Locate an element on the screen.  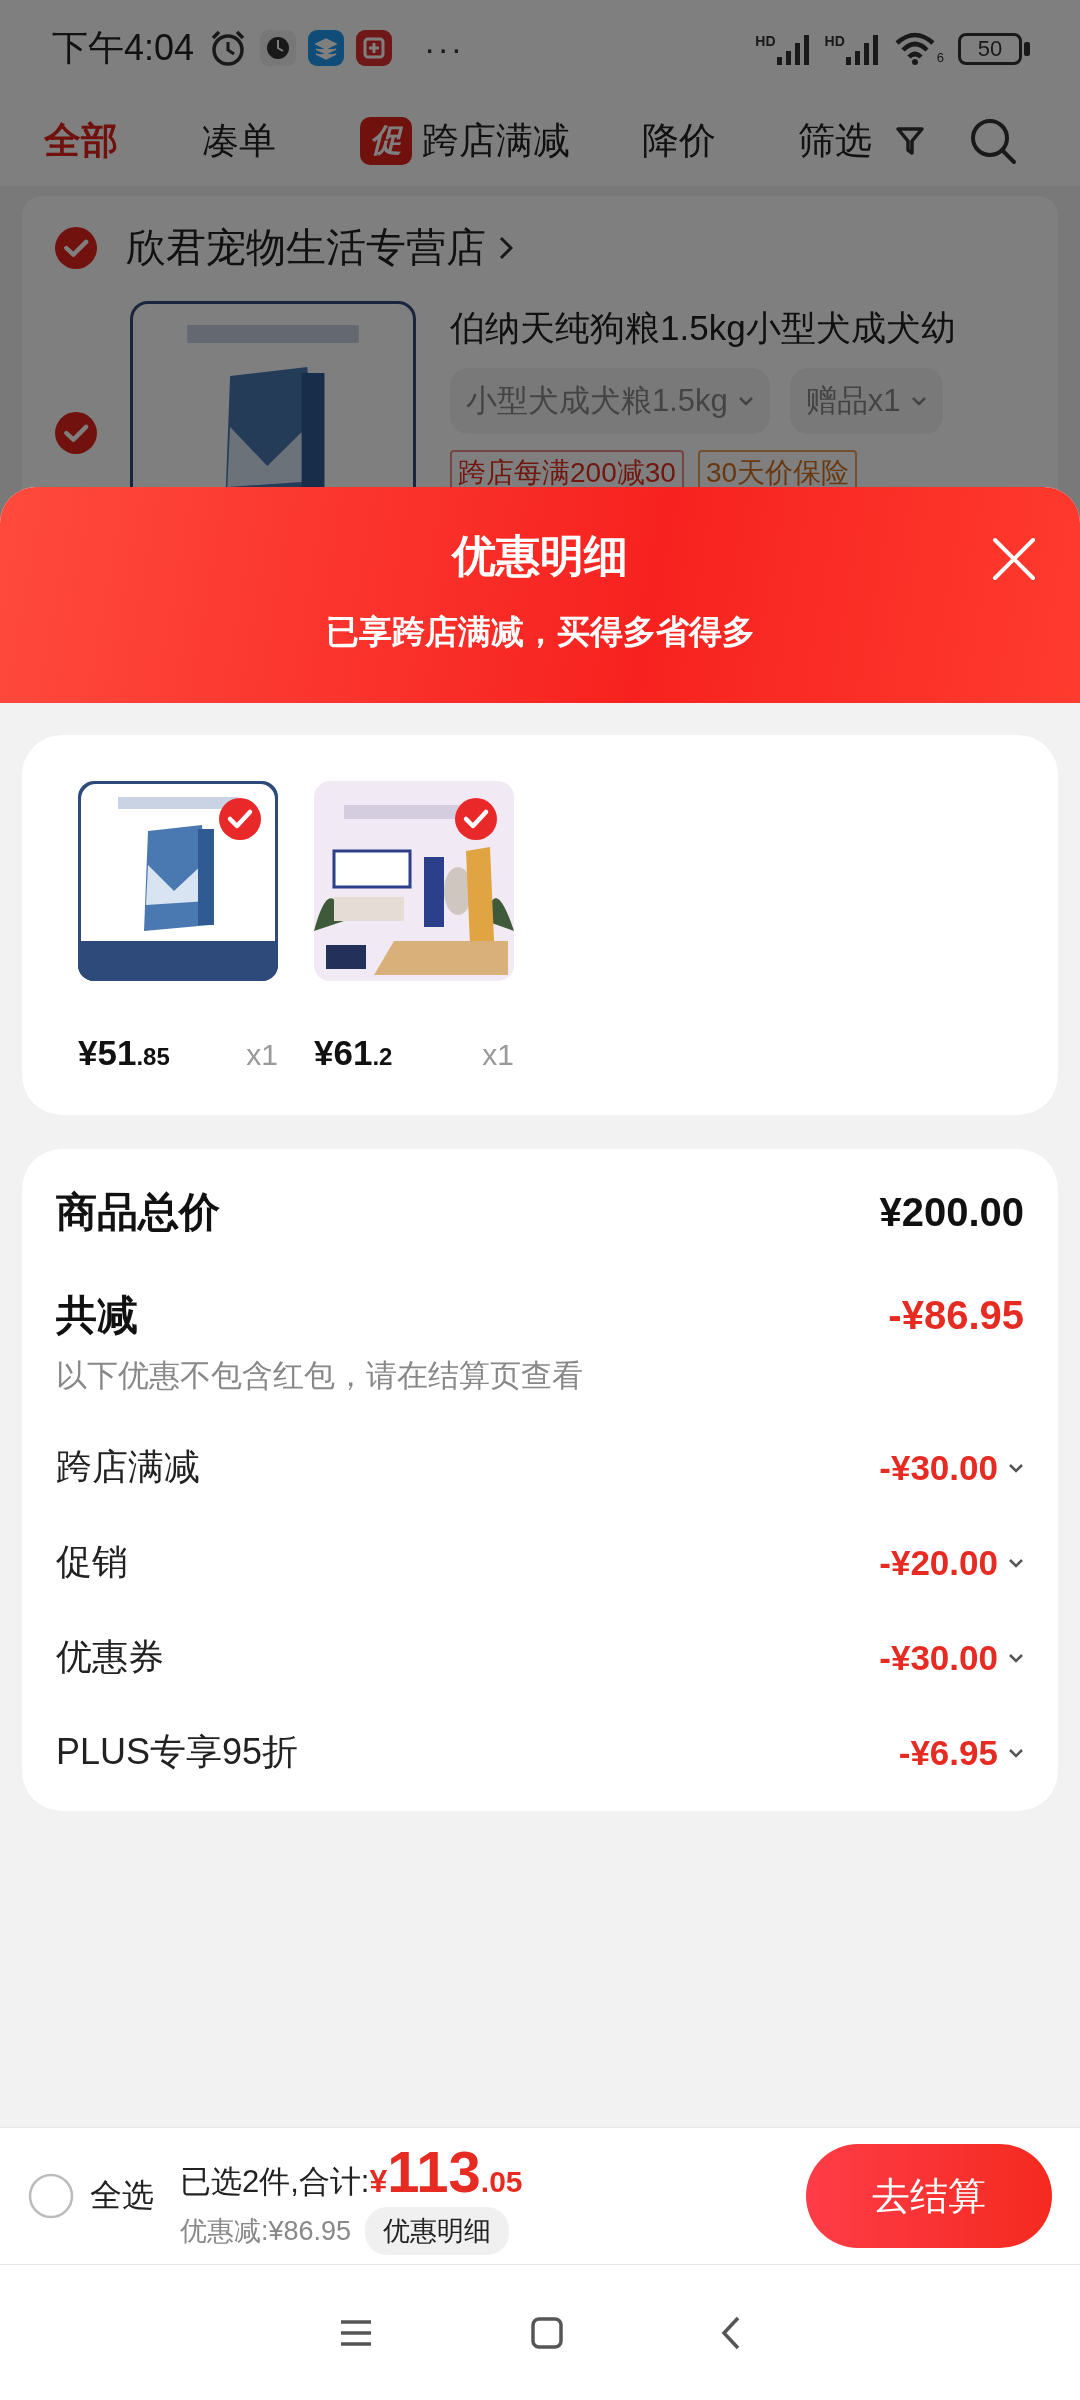
status-time: 下午4:04 is located at coordinates (123, 47).